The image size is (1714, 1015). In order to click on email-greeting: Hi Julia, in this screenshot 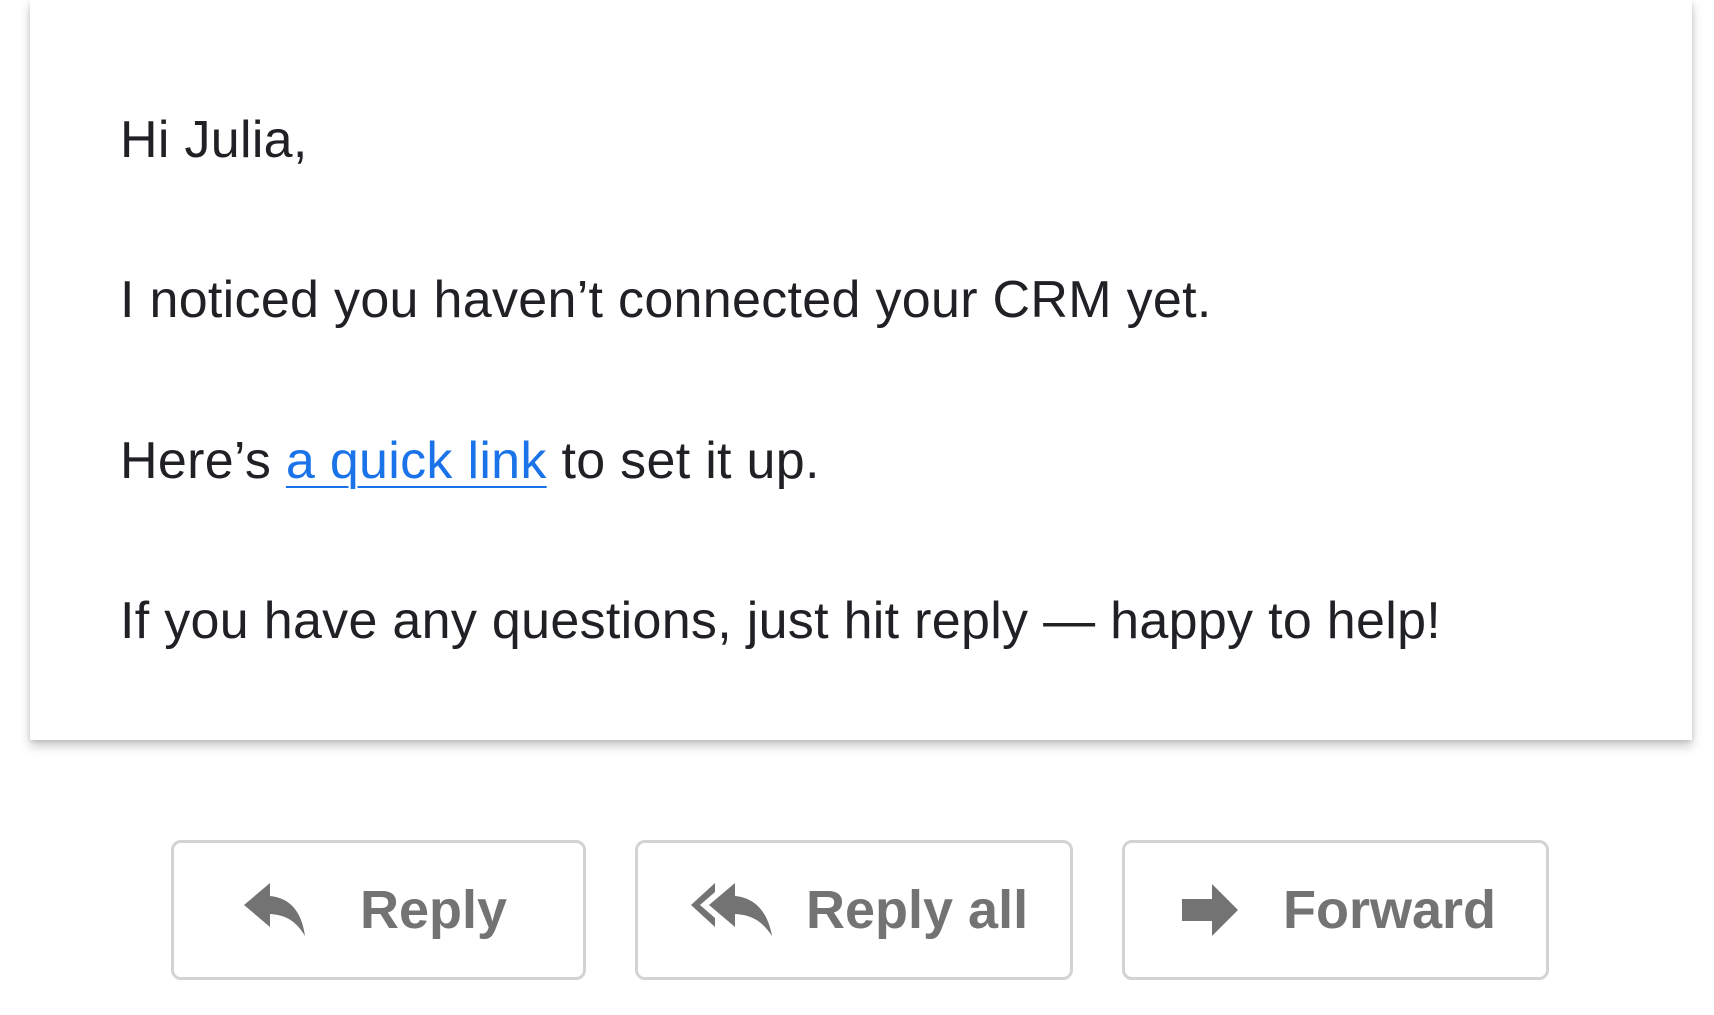, I will do `click(214, 140)`.